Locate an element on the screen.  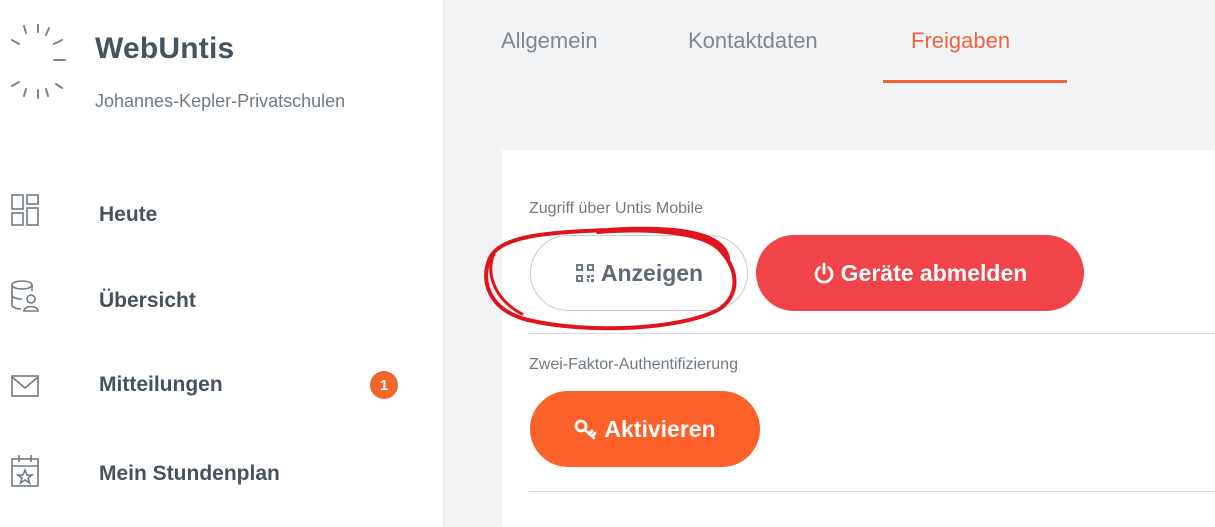
sidebar-item-mitteilungen: Mitteilungen 1 is located at coordinates (221, 386).